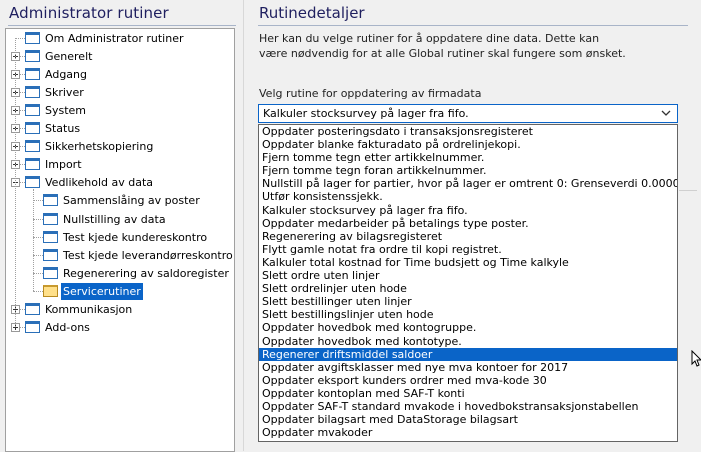  Describe the element at coordinates (468, 275) in the screenshot. I see `dropdown-option: Slett ordre uten linjer` at that location.